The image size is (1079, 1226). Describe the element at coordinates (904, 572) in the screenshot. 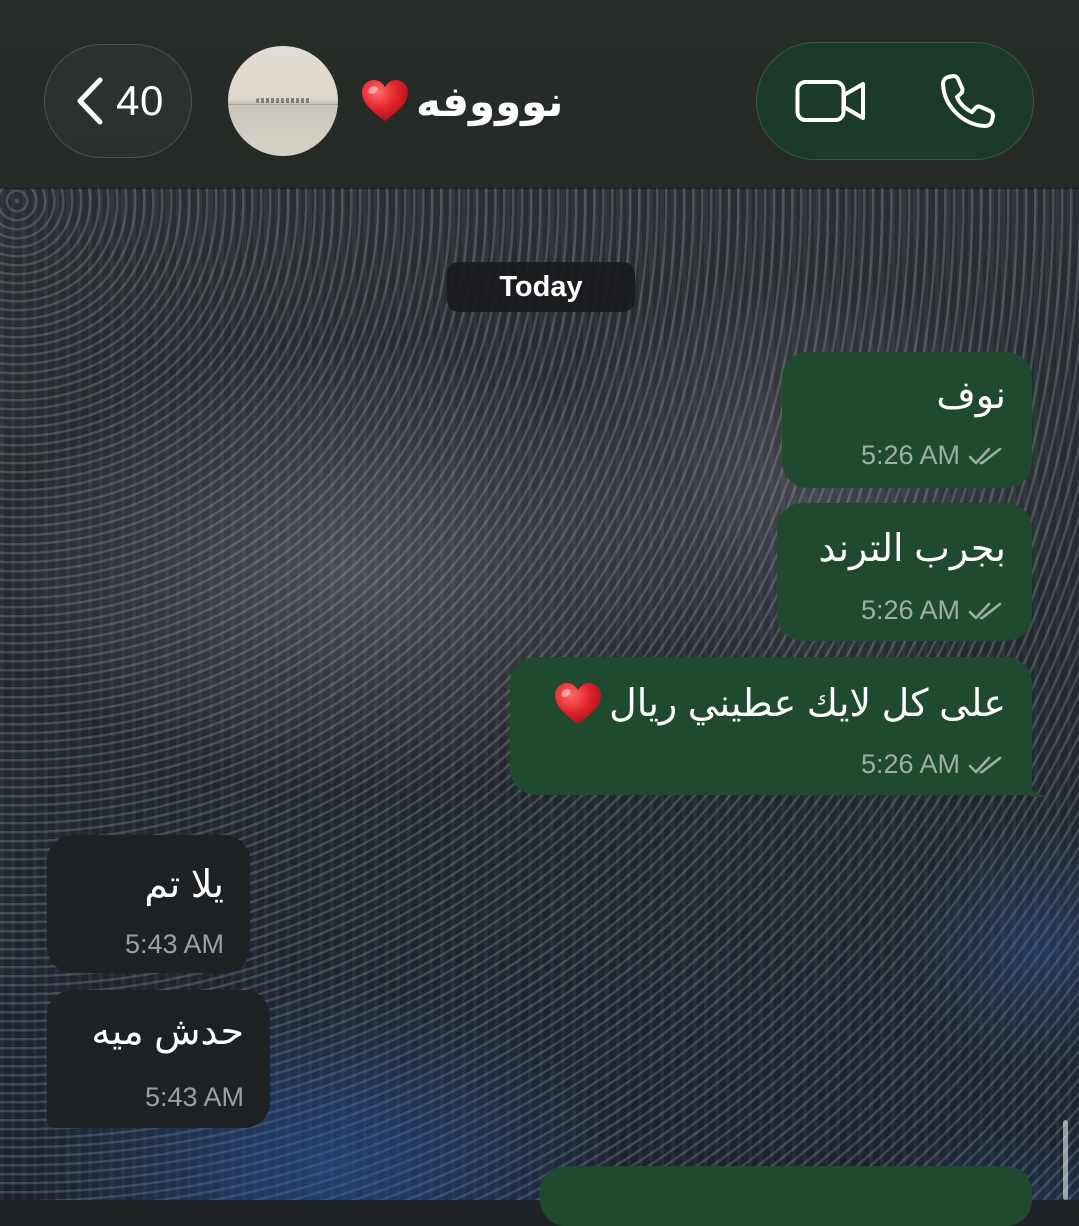

I see `outgoing-message: بجرب الترند 5:26 AM` at that location.